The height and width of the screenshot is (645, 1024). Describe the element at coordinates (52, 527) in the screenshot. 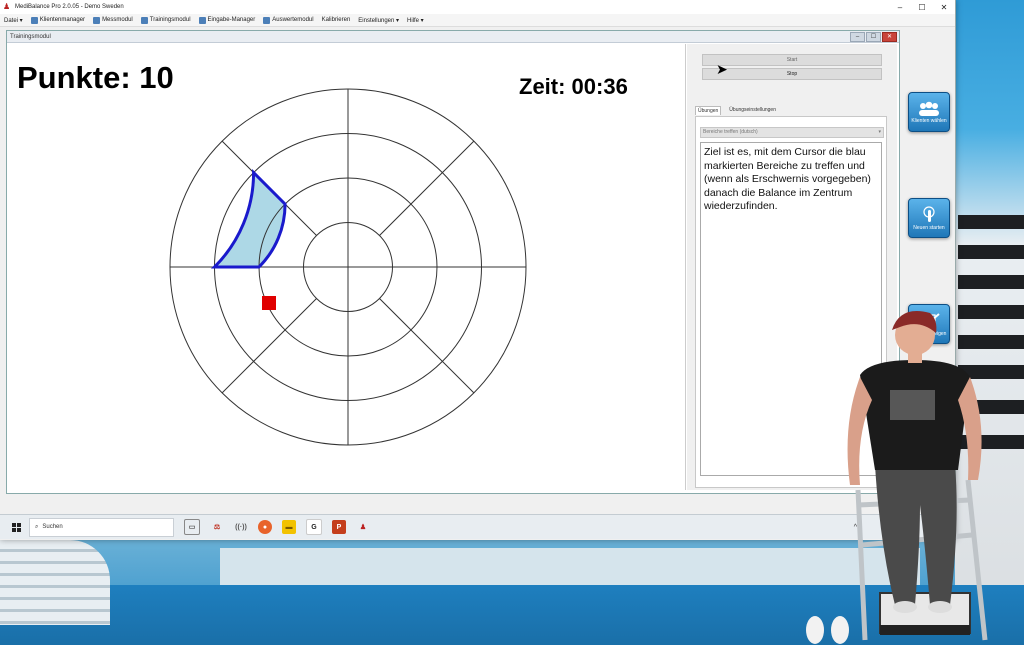

I see `search-placeholder: Suchen` at that location.